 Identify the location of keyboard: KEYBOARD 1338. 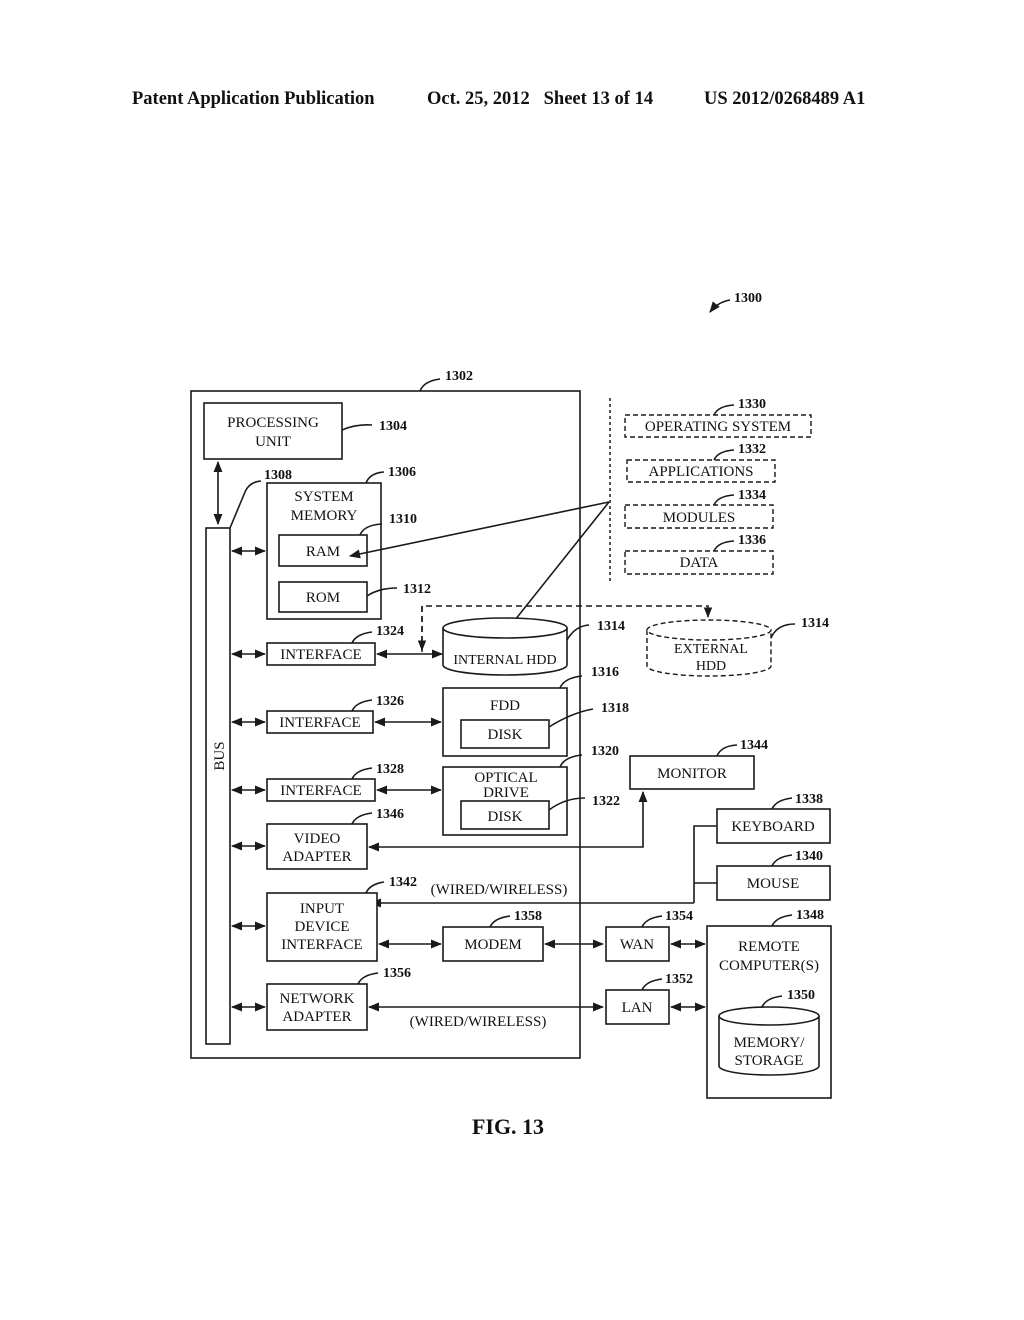
(773, 818).